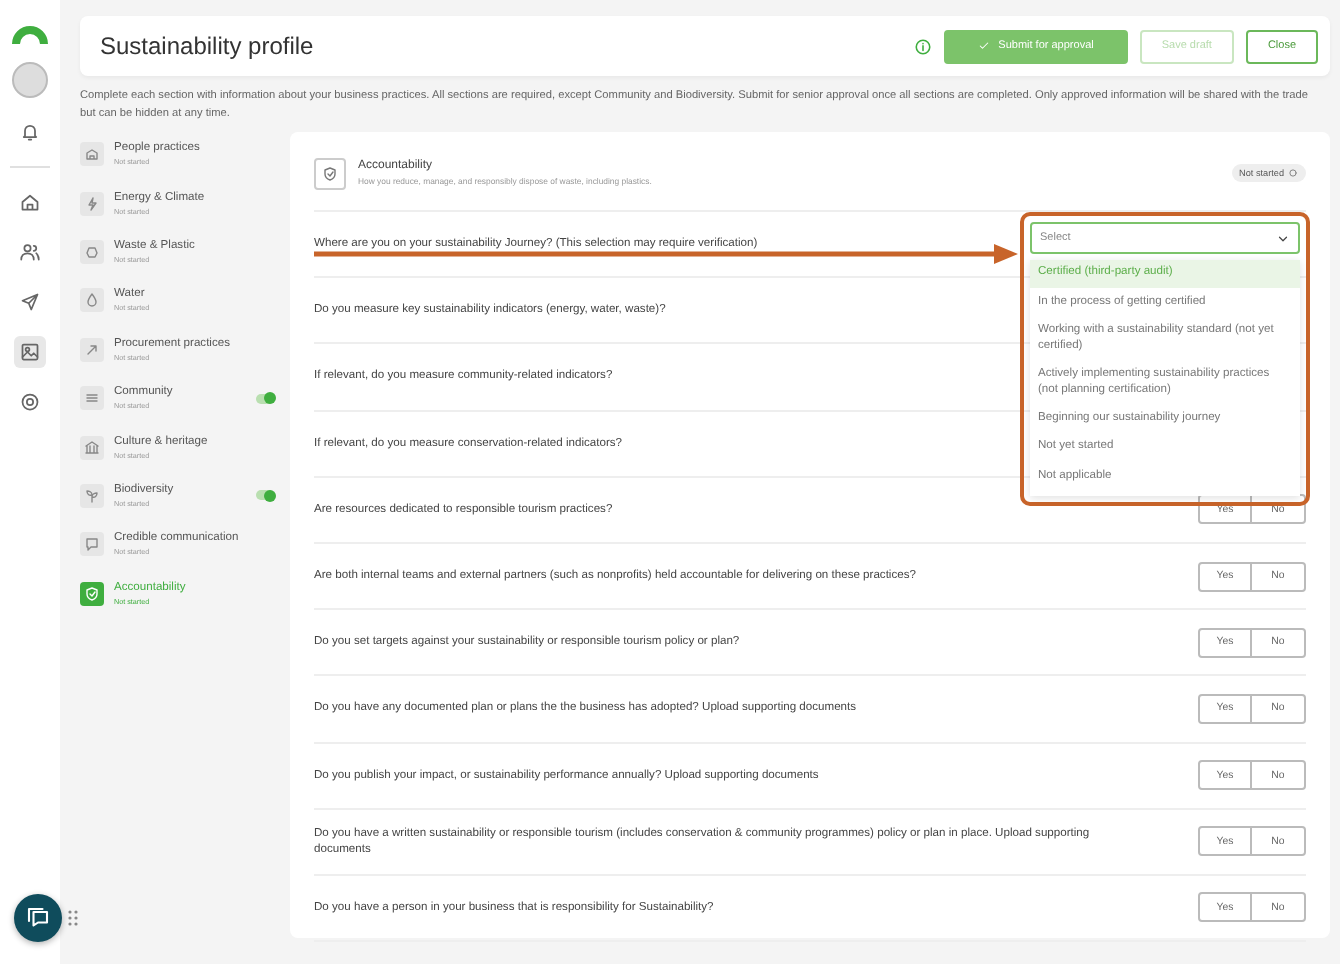 This screenshot has height=964, width=1340. What do you see at coordinates (1293, 173) in the screenshot?
I see `circle-icon` at bounding box center [1293, 173].